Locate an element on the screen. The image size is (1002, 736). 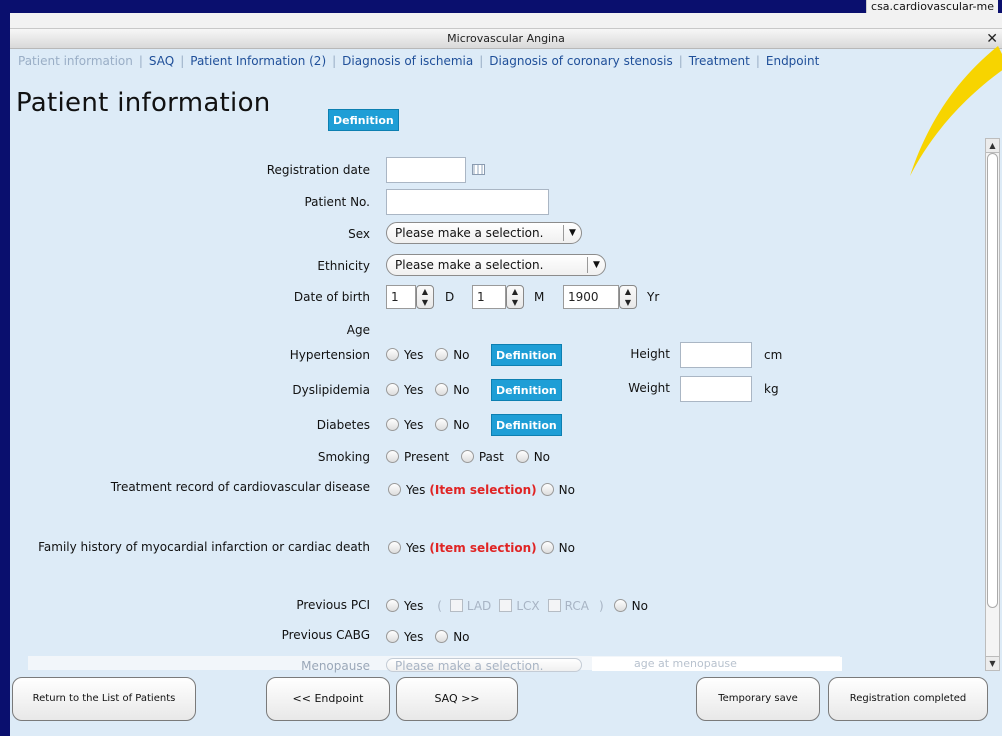
url-text: csa.cardiovascular-me is located at coordinates (932, 6).